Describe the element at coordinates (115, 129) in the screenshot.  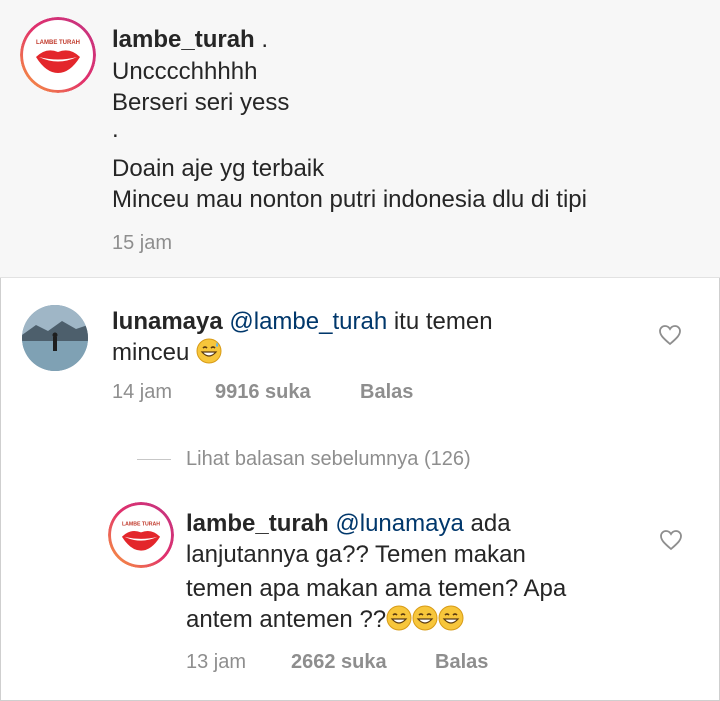
I see `caption-line-3: .` at that location.